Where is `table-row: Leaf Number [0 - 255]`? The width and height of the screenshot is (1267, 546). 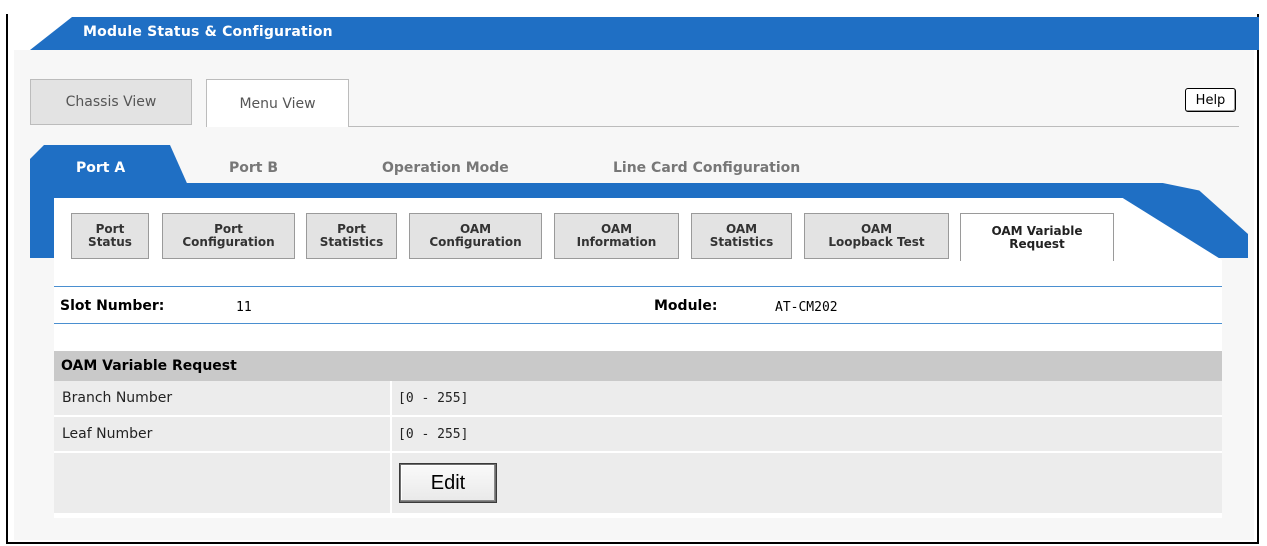 table-row: Leaf Number [0 - 255] is located at coordinates (638, 435).